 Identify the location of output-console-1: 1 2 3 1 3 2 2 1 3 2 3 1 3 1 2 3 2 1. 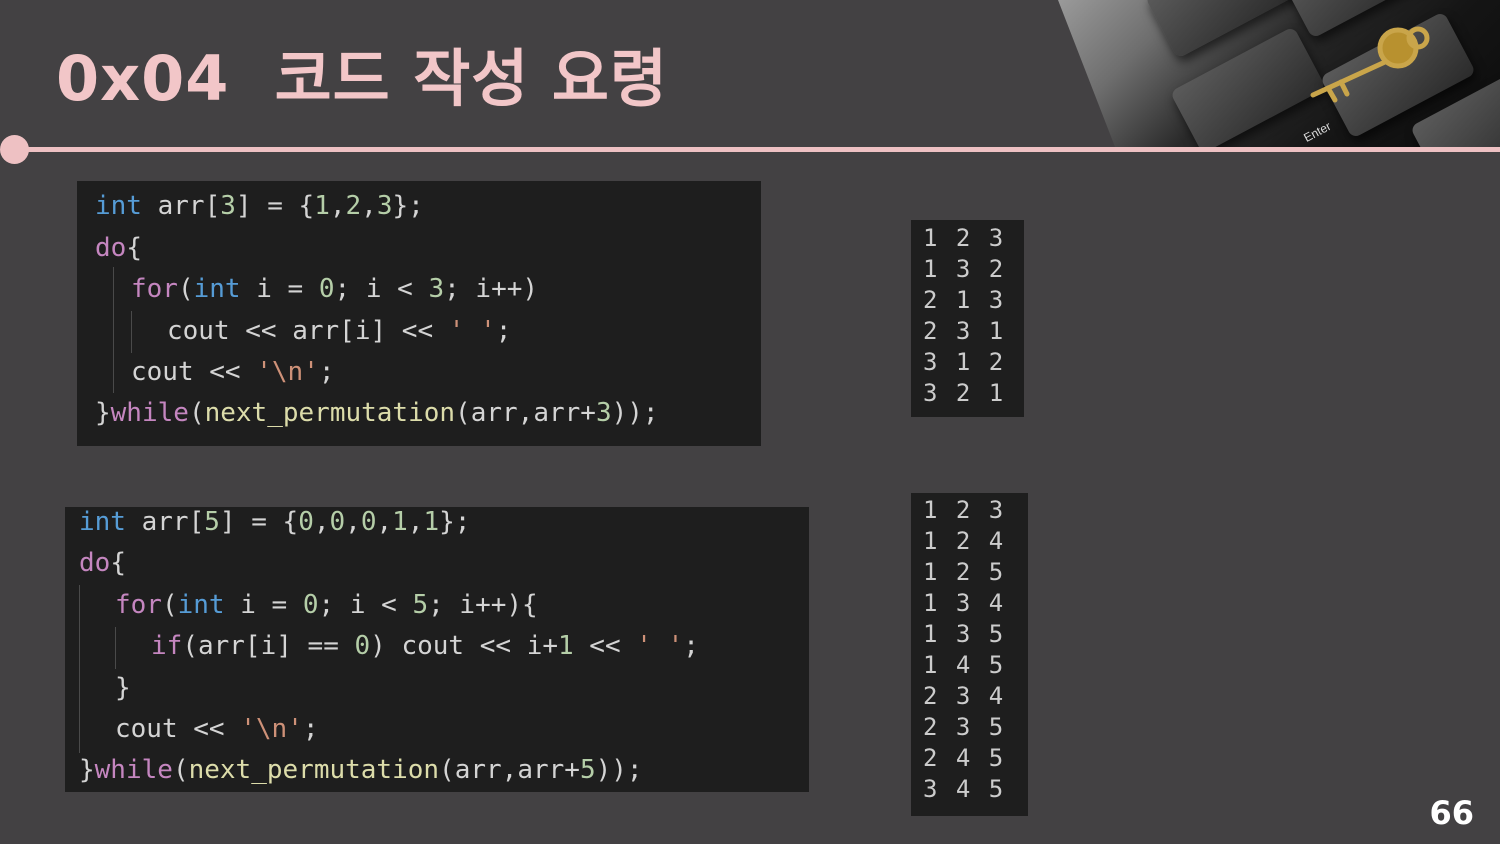
(967, 318).